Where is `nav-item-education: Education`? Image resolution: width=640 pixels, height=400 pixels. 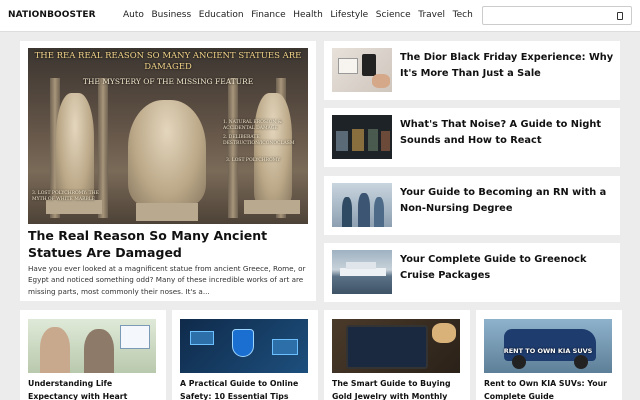 nav-item-education: Education is located at coordinates (221, 15).